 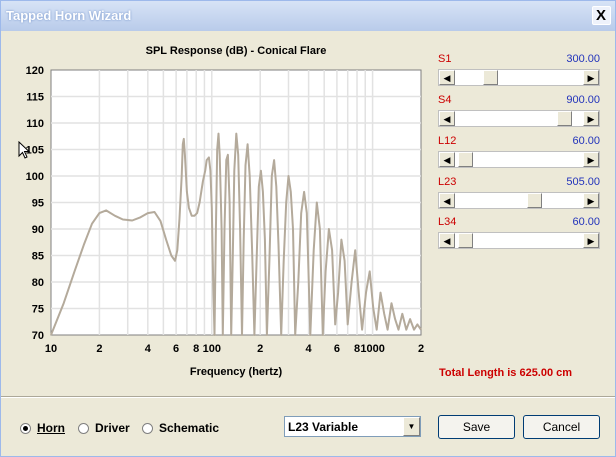 I want to click on y-tick-label: 100, so click(x=35, y=177).